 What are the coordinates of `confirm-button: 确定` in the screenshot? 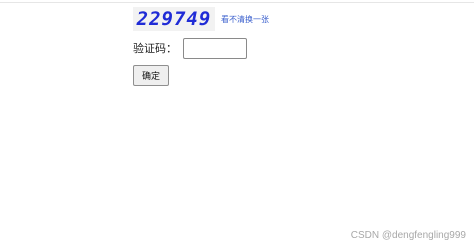 It's located at (151, 75).